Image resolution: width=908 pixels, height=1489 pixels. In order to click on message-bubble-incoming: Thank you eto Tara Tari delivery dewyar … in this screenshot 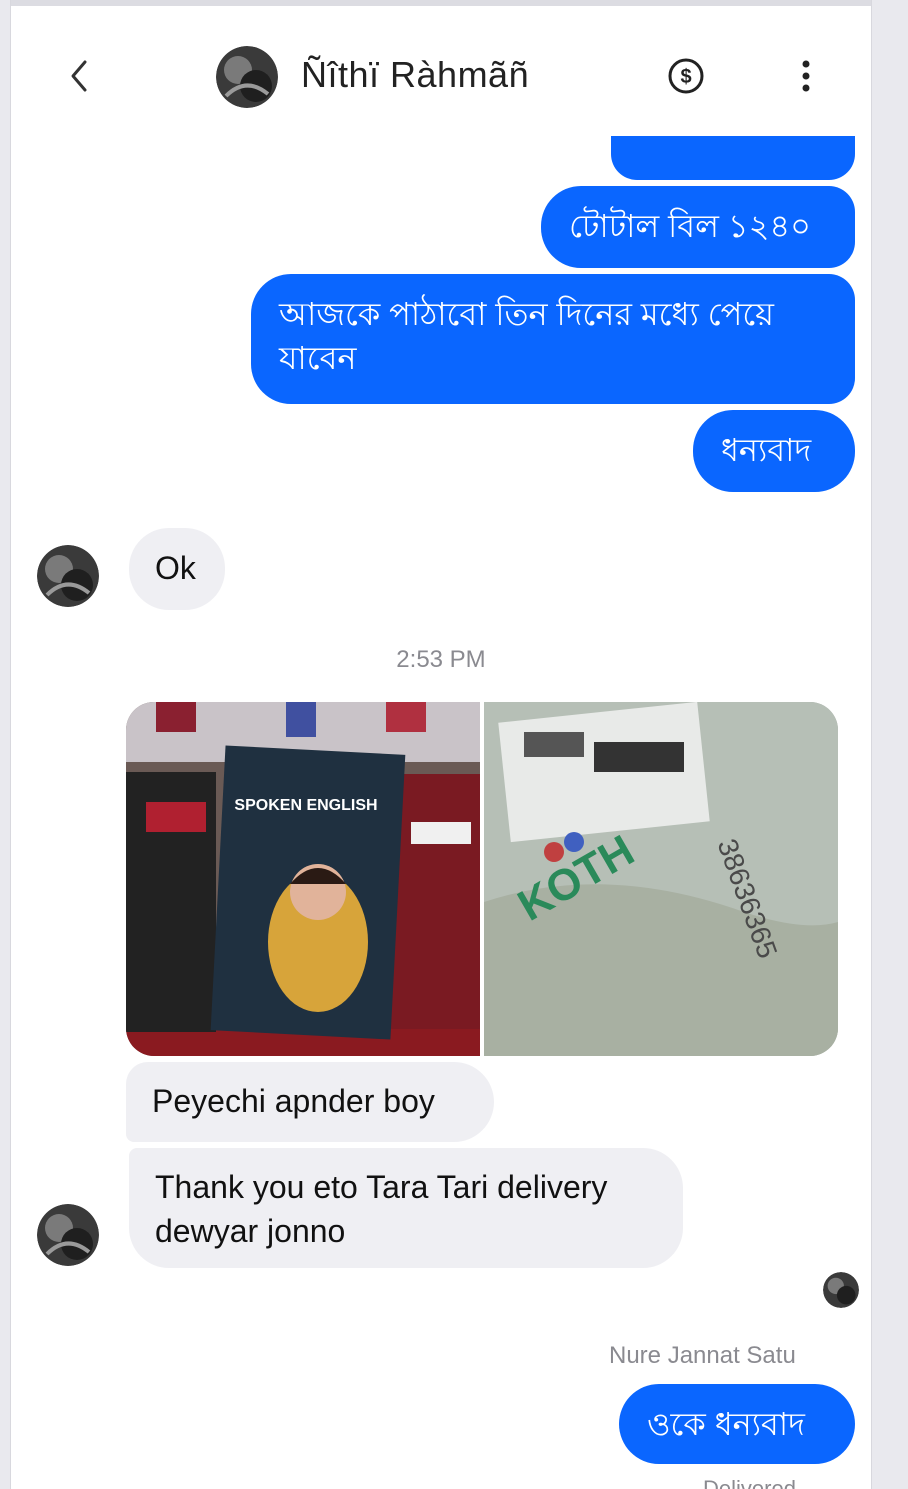, I will do `click(406, 1208)`.